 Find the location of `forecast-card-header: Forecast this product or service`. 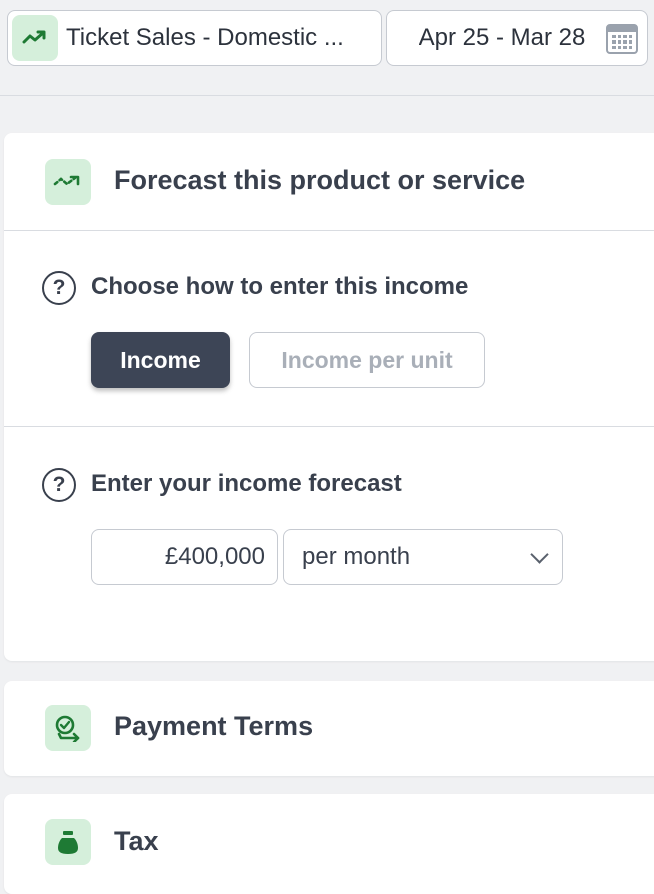

forecast-card-header: Forecast this product or service is located at coordinates (329, 181).